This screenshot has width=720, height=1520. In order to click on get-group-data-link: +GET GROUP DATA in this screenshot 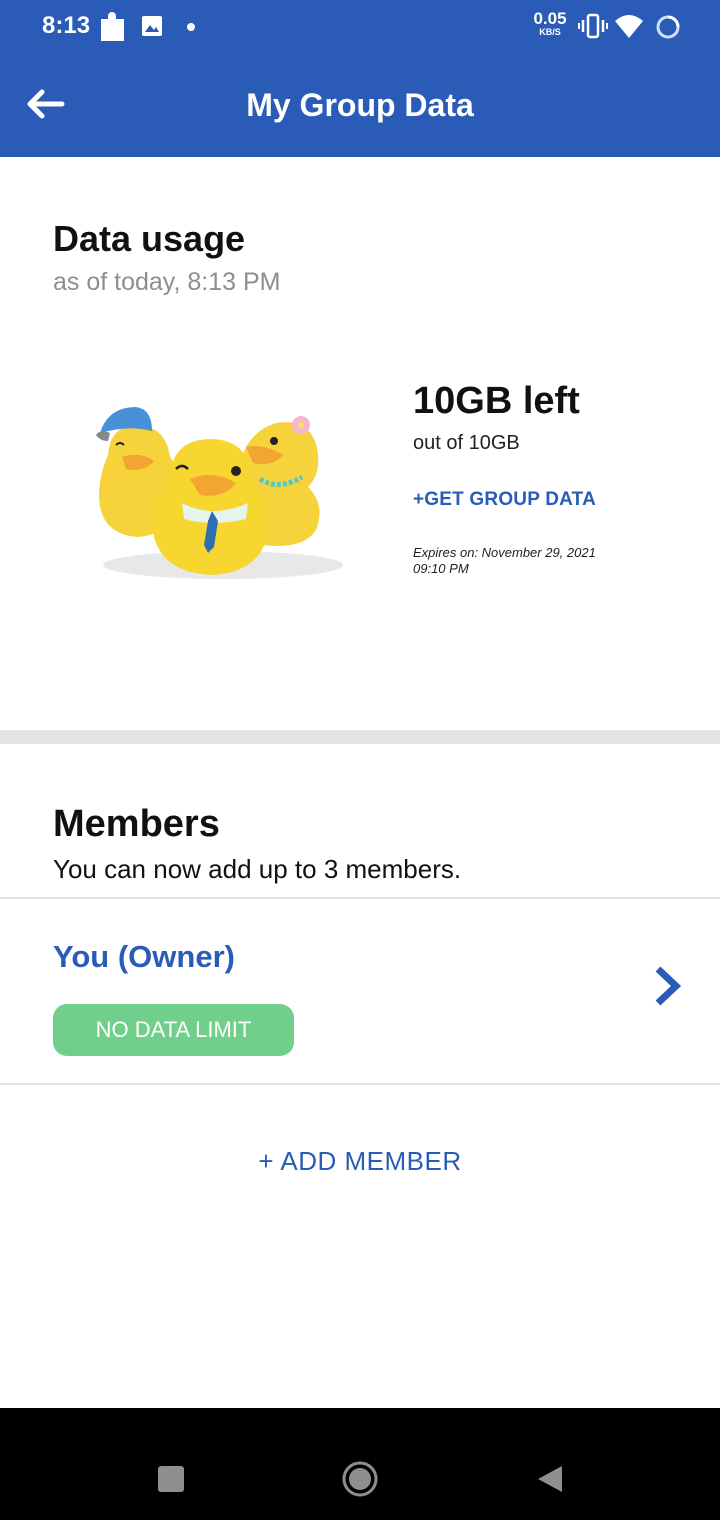, I will do `click(504, 500)`.